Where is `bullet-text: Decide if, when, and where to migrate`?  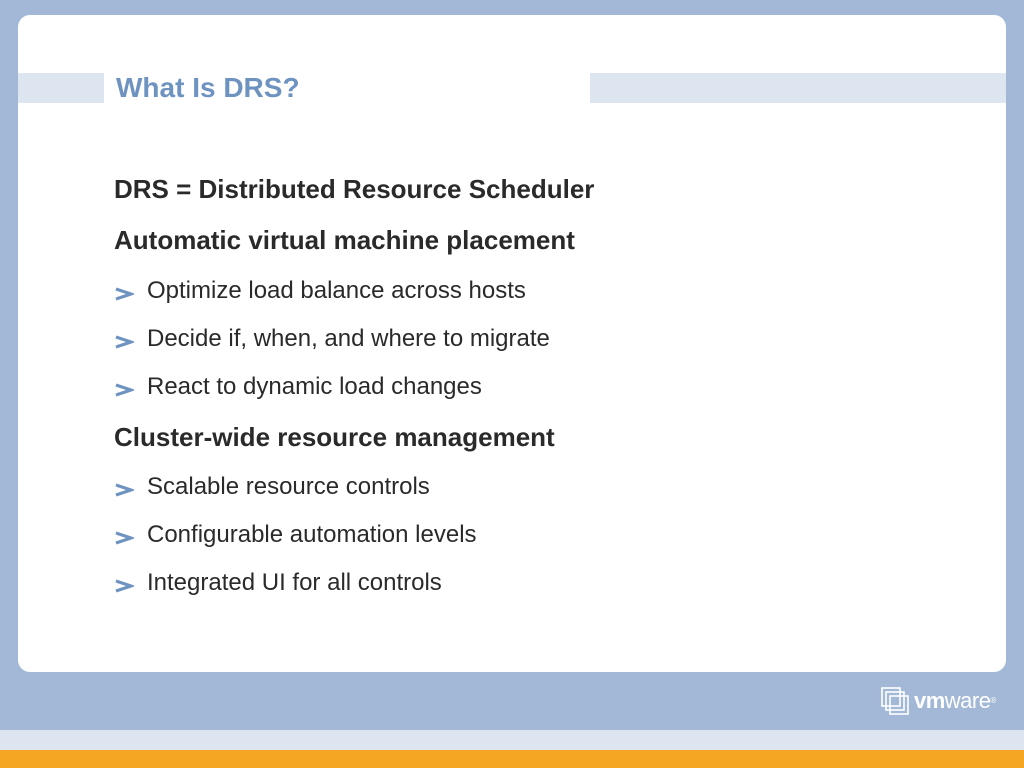
bullet-text: Decide if, when, and where to migrate is located at coordinates (348, 338).